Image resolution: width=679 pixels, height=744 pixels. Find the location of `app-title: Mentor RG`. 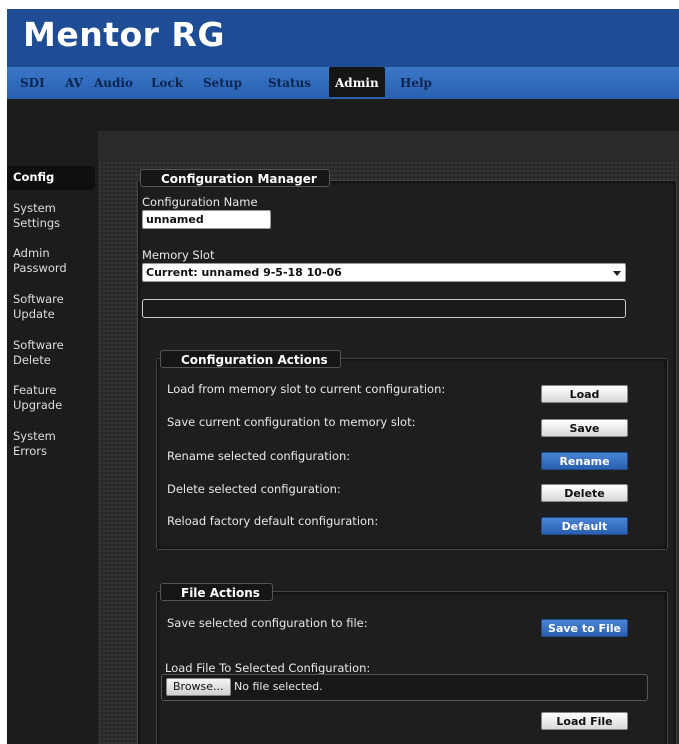

app-title: Mentor RG is located at coordinates (124, 34).